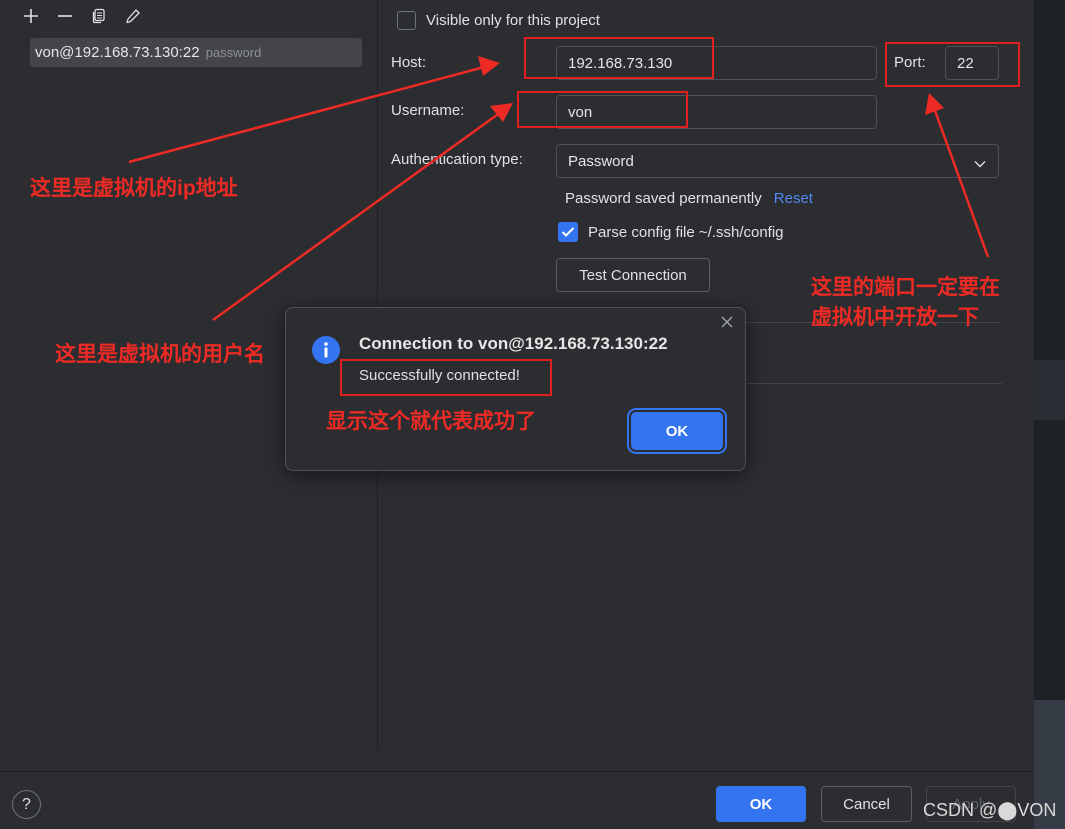 The height and width of the screenshot is (829, 1065). What do you see at coordinates (233, 52) in the screenshot?
I see `host-item-auth: password` at bounding box center [233, 52].